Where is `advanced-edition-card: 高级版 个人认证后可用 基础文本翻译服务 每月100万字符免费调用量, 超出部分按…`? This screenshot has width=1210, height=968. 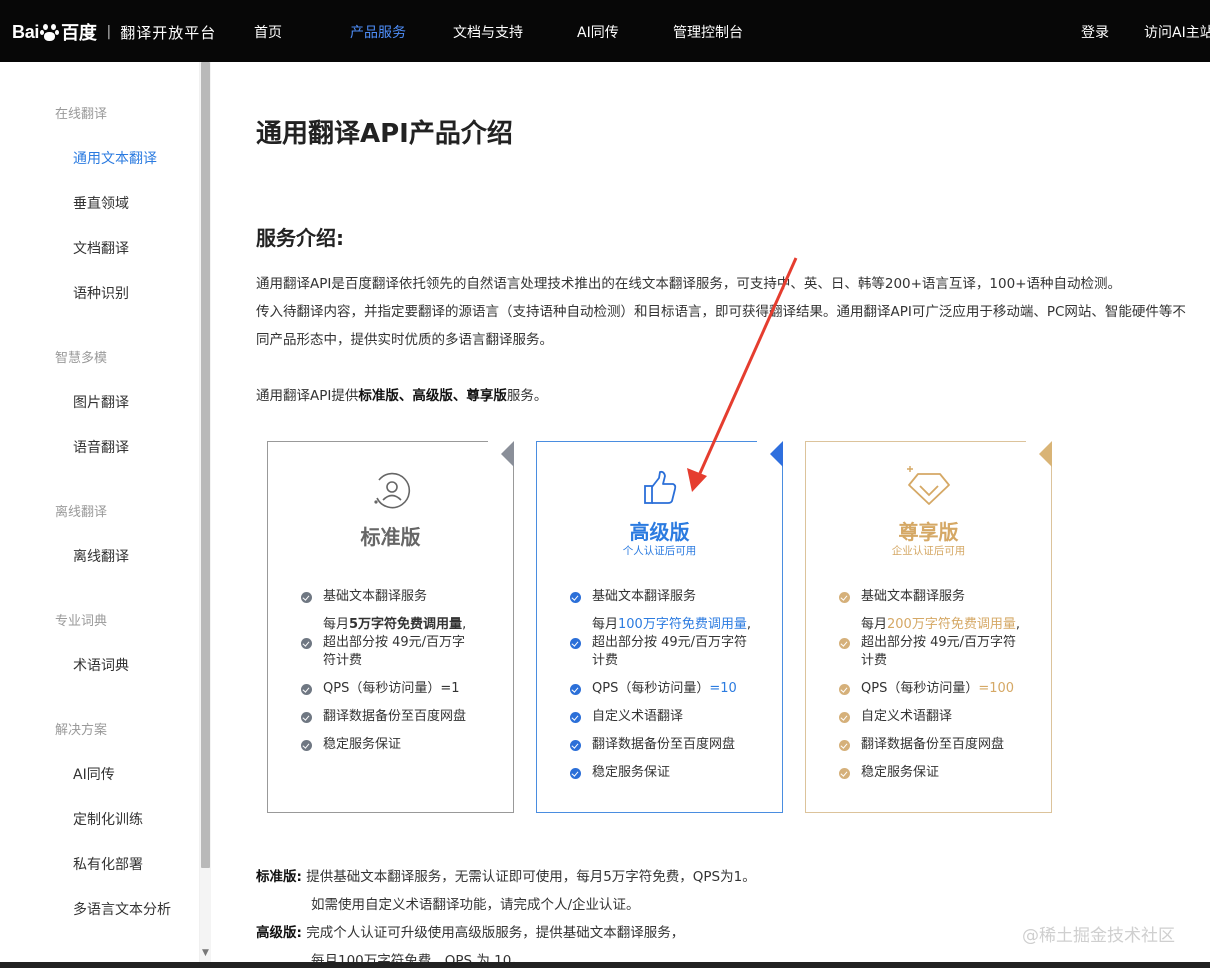
advanced-edition-card: 高级版 个人认证后可用 基础文本翻译服务 每月100万字符免费调用量, 超出部分按… is located at coordinates (659, 627).